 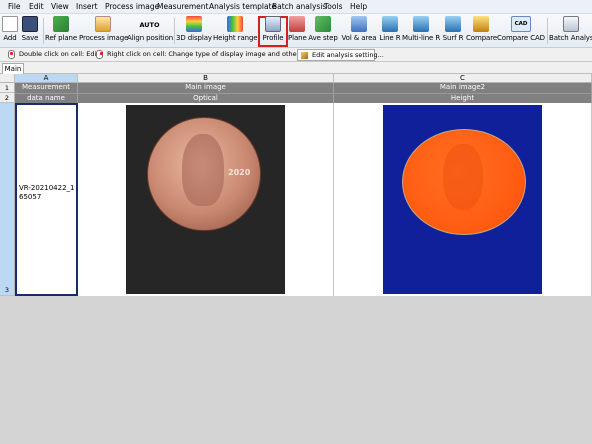 What do you see at coordinates (235, 24) in the screenshot?
I see `height-range-icon` at bounding box center [235, 24].